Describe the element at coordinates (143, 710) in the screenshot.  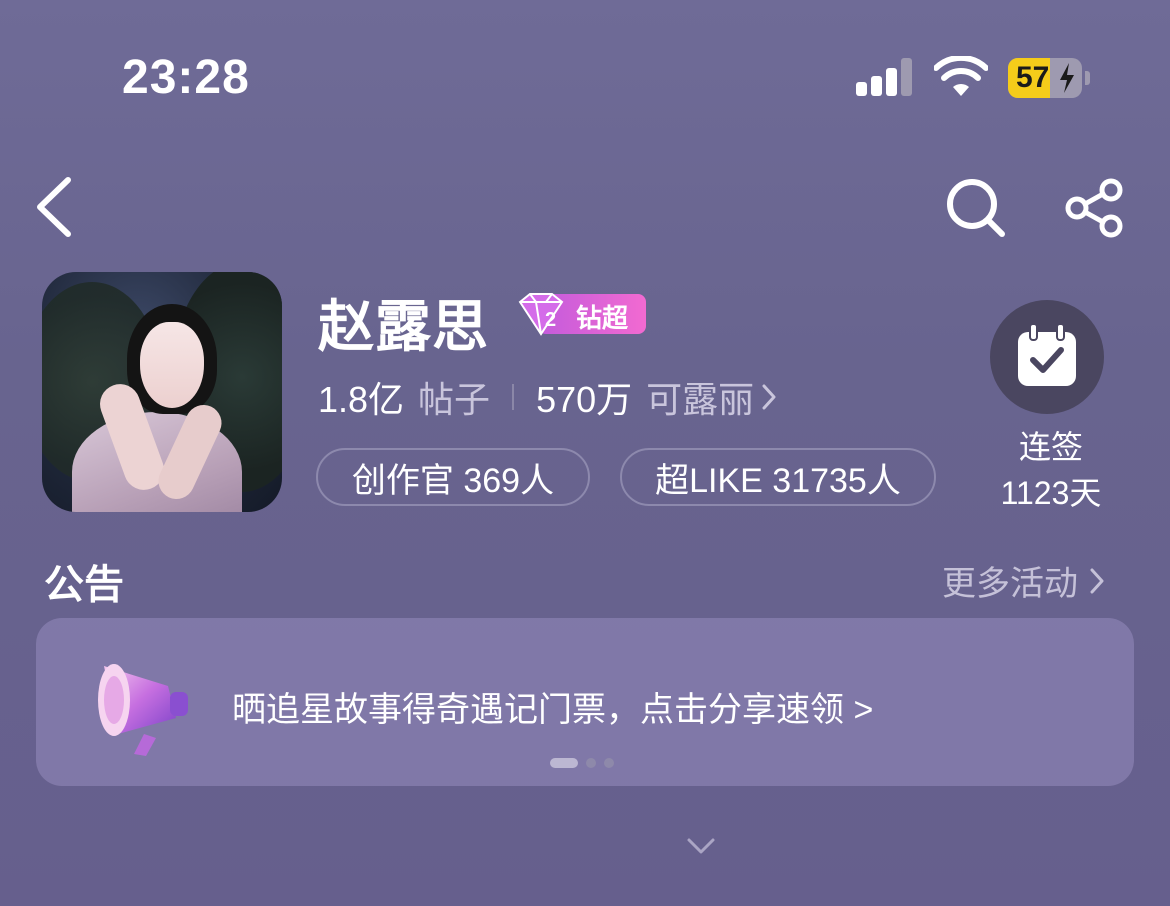
I see `megaphone-icon` at that location.